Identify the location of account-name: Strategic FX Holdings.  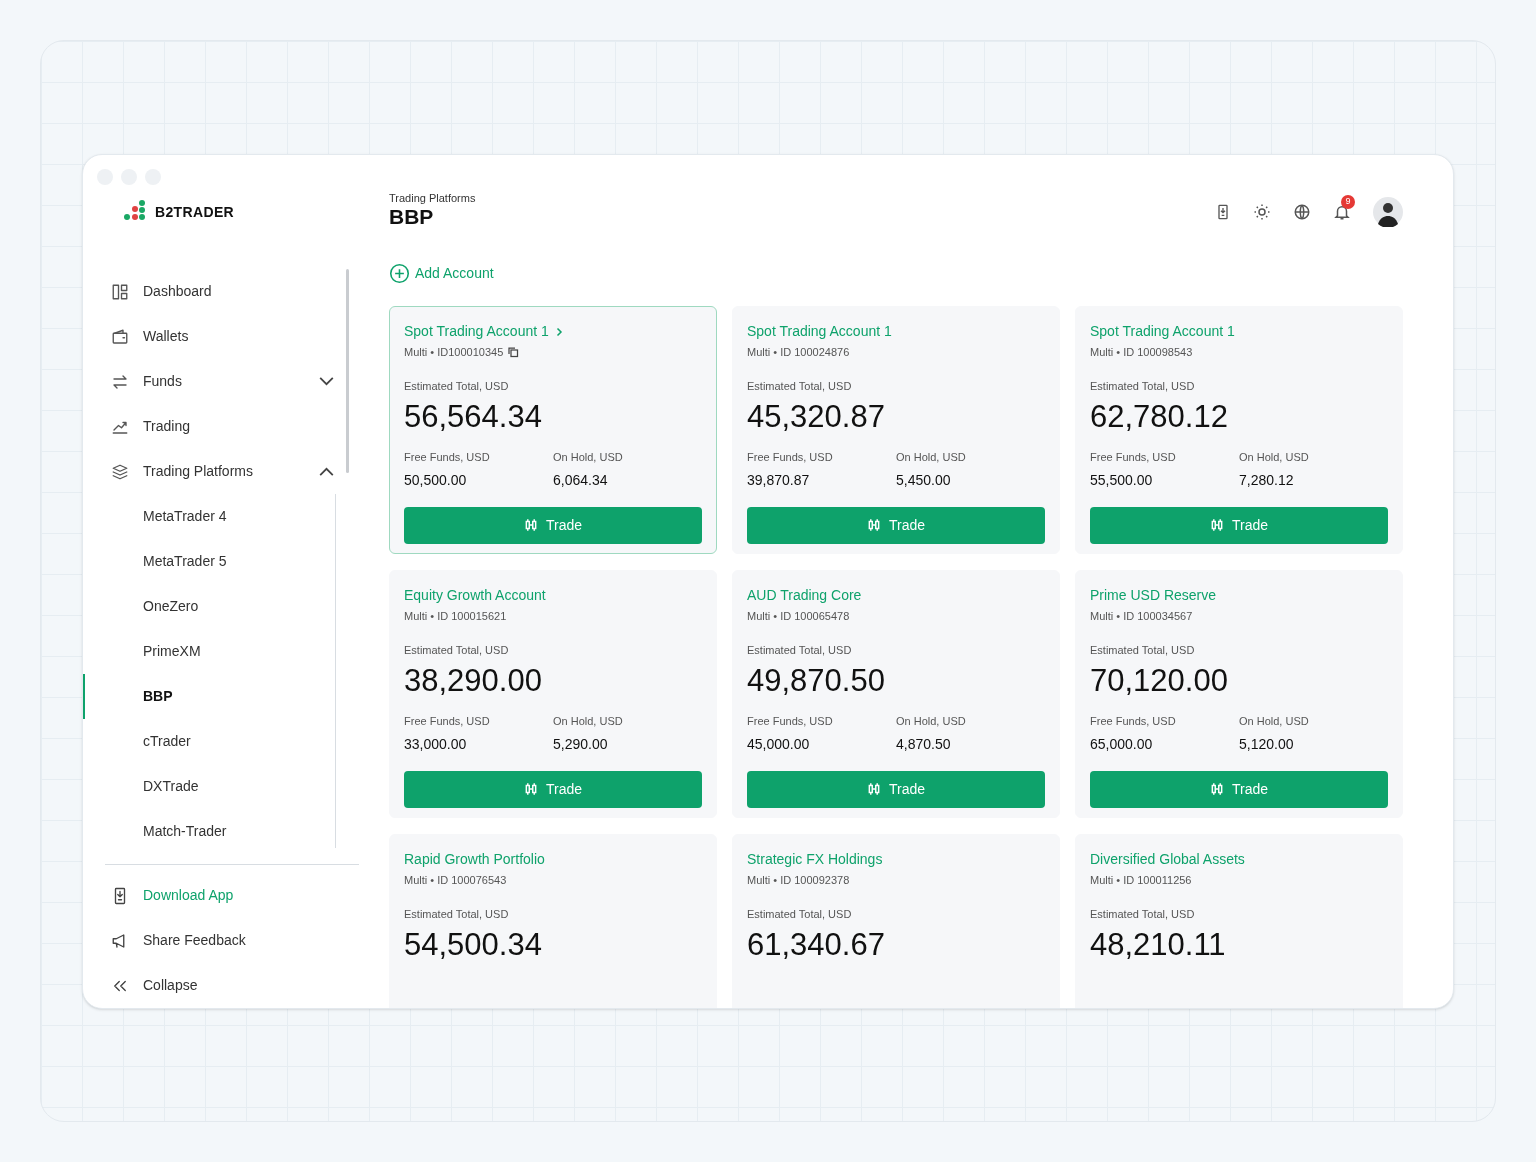
(815, 859).